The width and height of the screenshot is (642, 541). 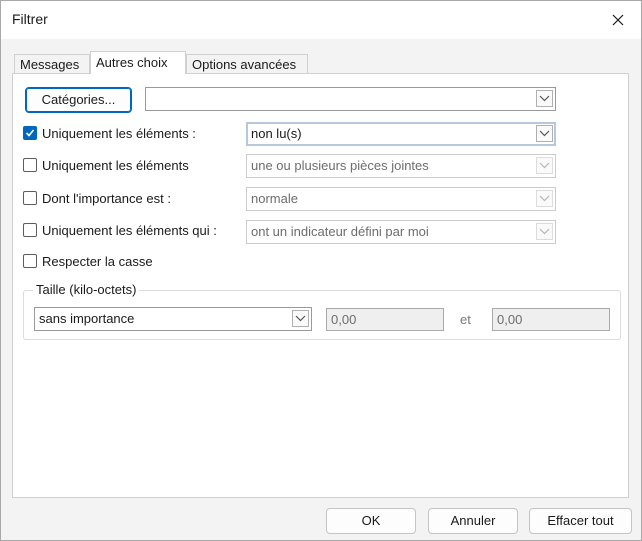 What do you see at coordinates (30, 230) in the screenshot?
I see `flag-checkbox` at bounding box center [30, 230].